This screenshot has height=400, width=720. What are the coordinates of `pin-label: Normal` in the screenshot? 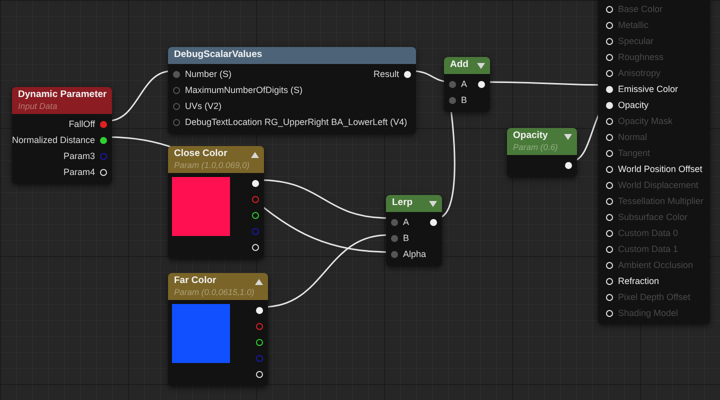 It's located at (633, 137).